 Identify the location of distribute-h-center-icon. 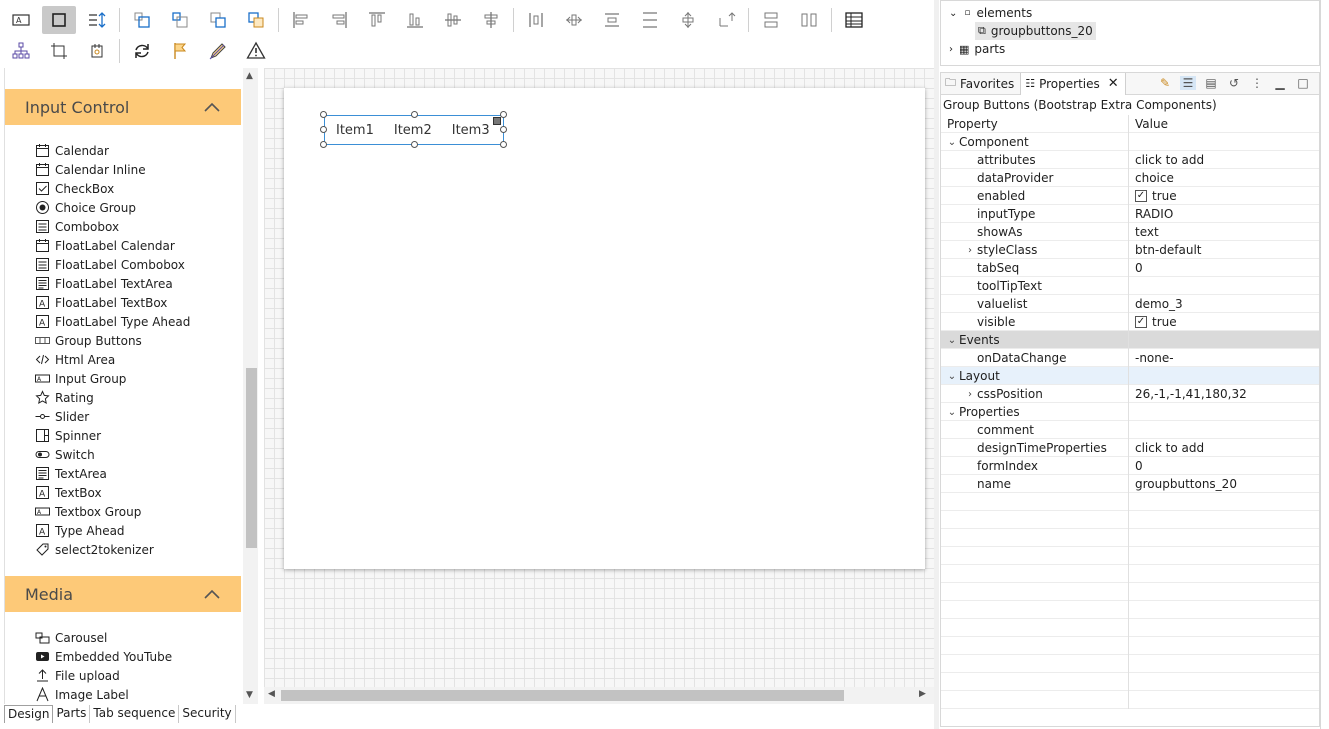
(574, 20).